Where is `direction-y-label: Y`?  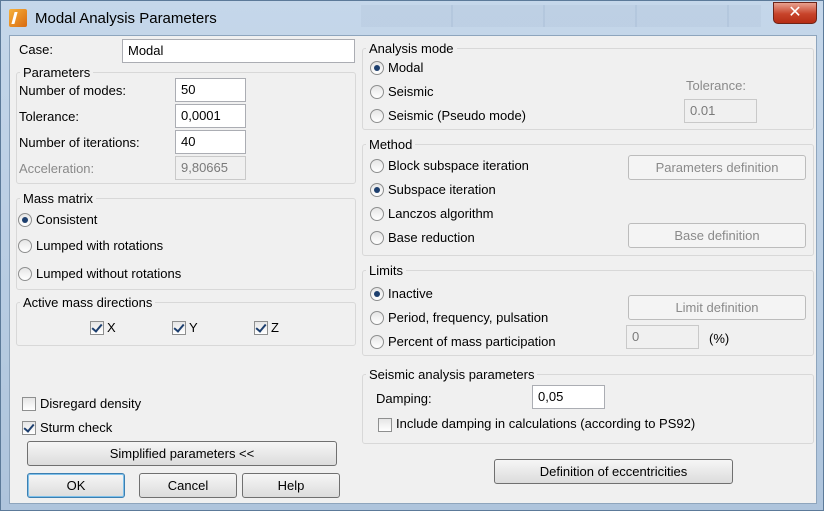 direction-y-label: Y is located at coordinates (193, 327).